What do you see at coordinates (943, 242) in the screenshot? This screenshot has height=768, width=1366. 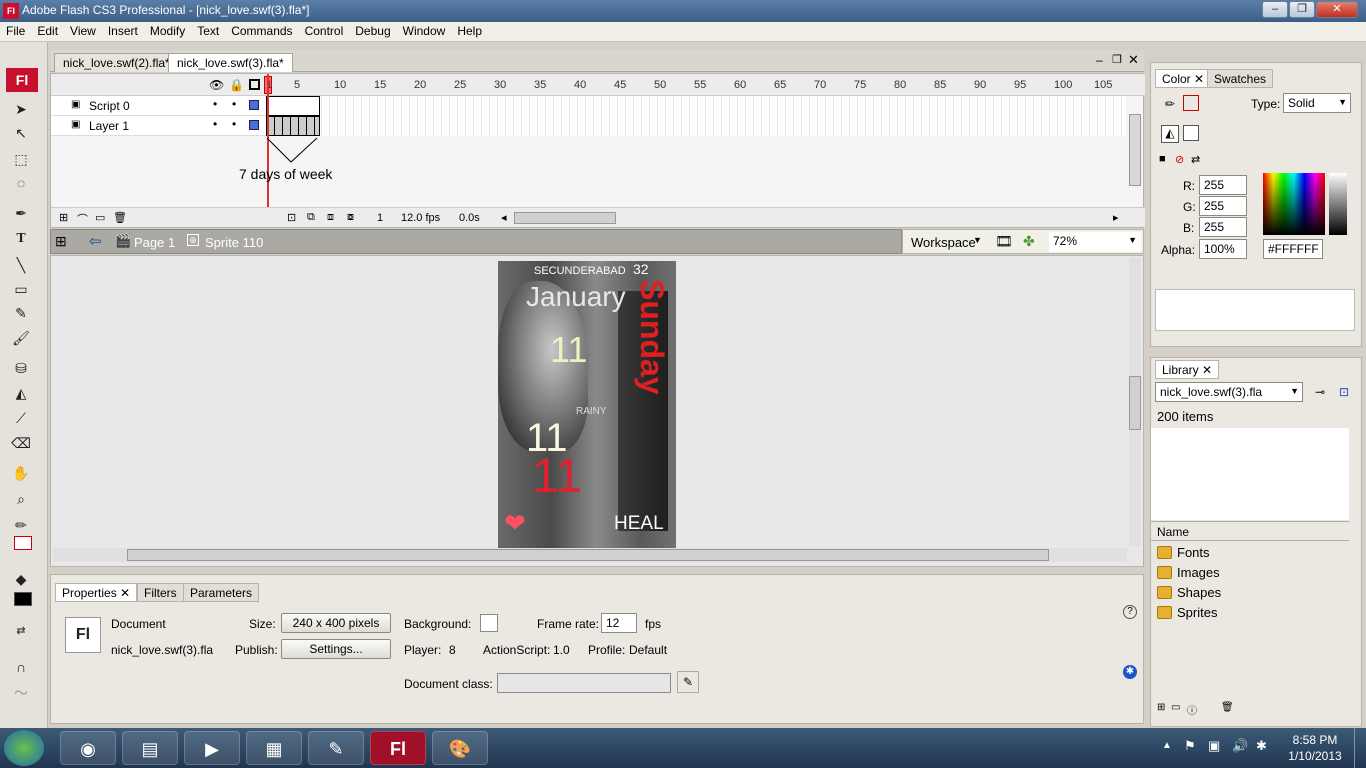 I see `workspace-menu: Workspace` at bounding box center [943, 242].